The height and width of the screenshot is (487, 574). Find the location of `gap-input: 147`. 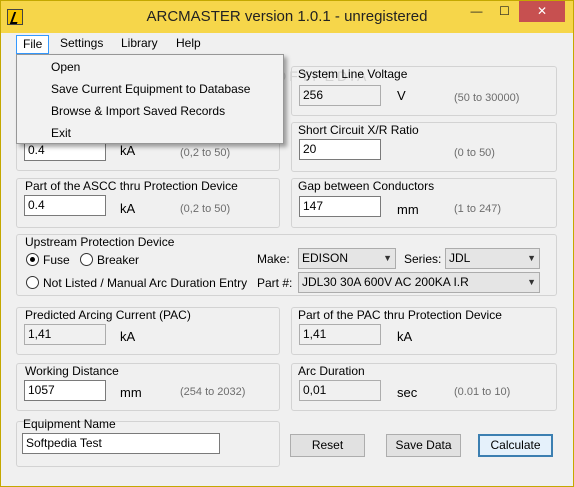

gap-input: 147 is located at coordinates (340, 206).